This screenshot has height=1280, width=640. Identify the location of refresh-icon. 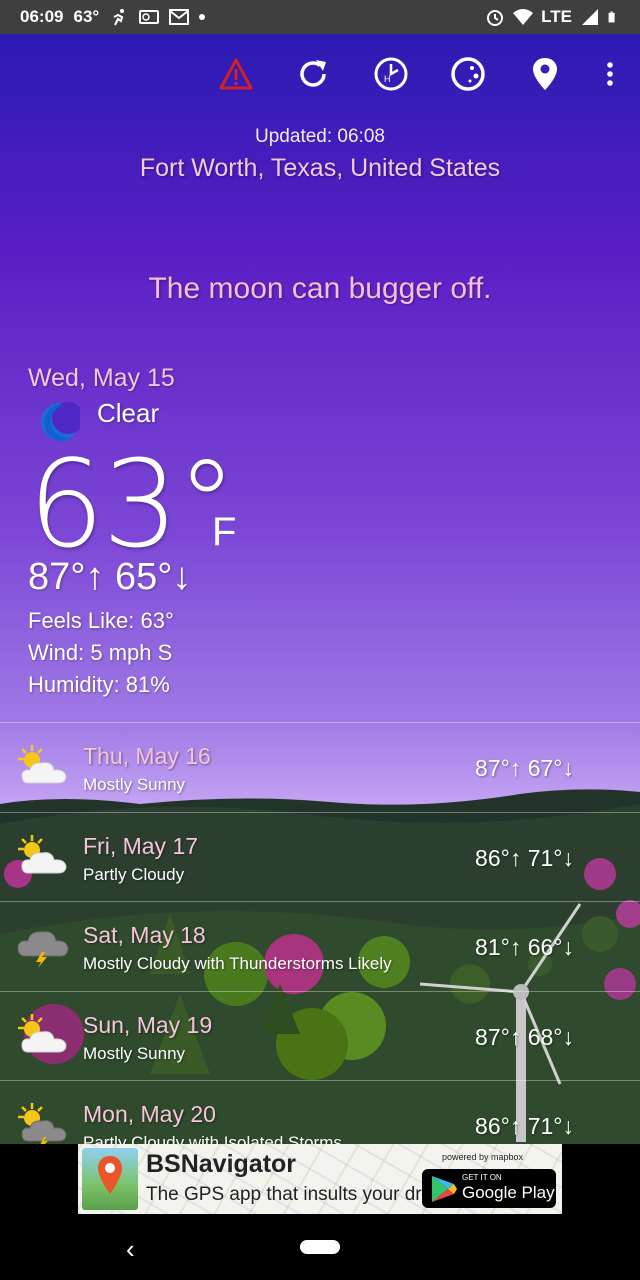
(313, 73).